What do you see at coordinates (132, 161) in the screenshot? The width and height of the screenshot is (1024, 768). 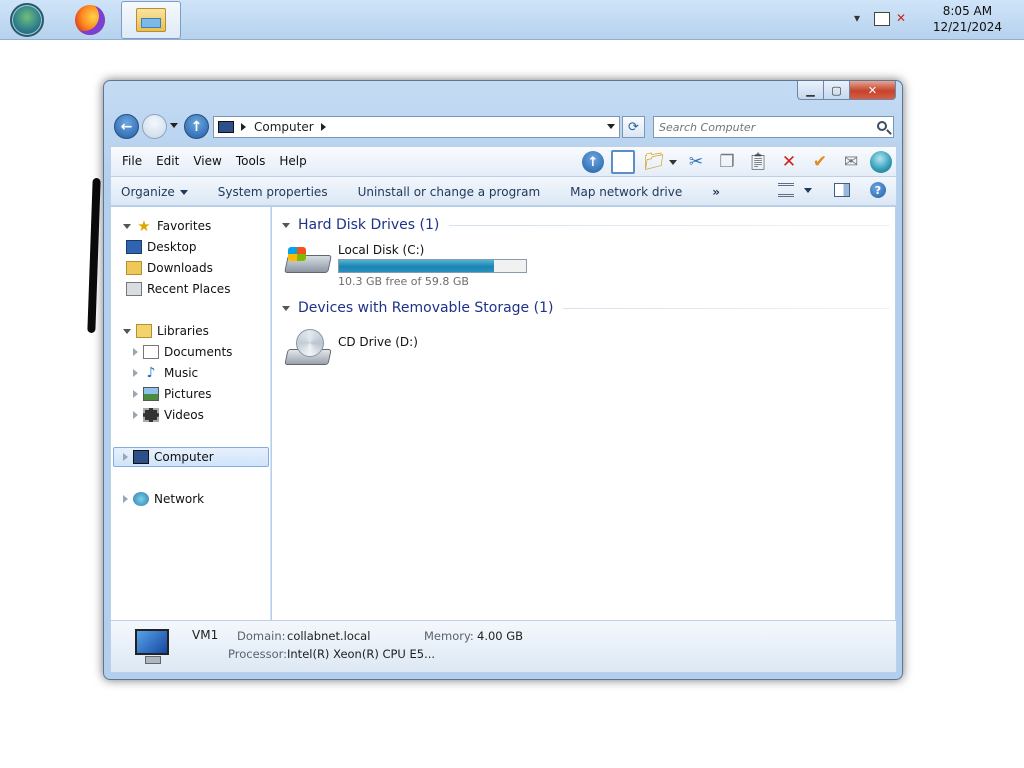 I see `menu-file: File` at bounding box center [132, 161].